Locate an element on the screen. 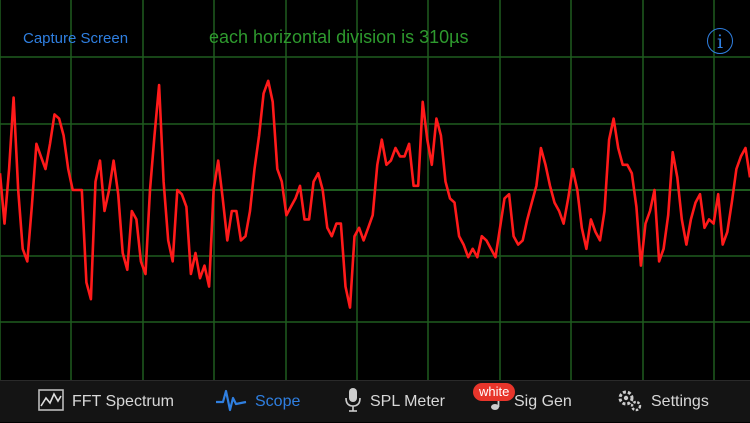  capture-screen-button: Capture Screen is located at coordinates (75, 38).